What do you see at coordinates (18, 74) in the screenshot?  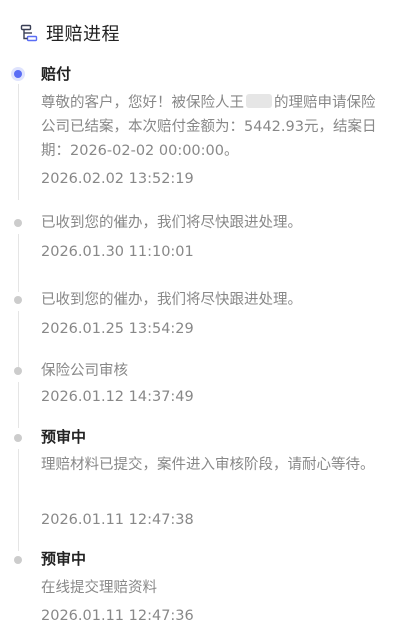 I see `timeline-dot-active` at bounding box center [18, 74].